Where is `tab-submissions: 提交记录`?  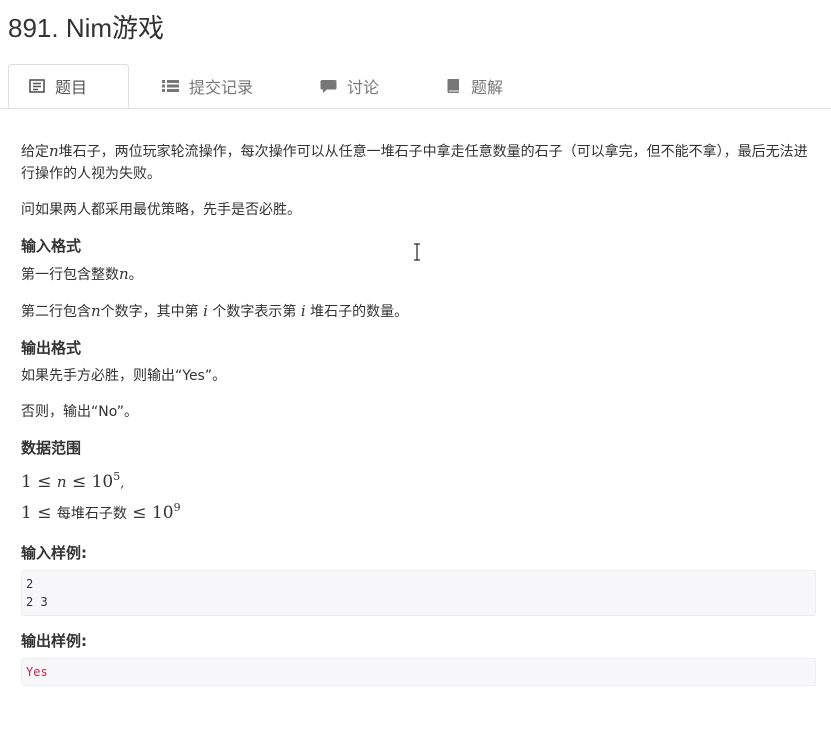
tab-submissions: 提交记录 is located at coordinates (207, 86).